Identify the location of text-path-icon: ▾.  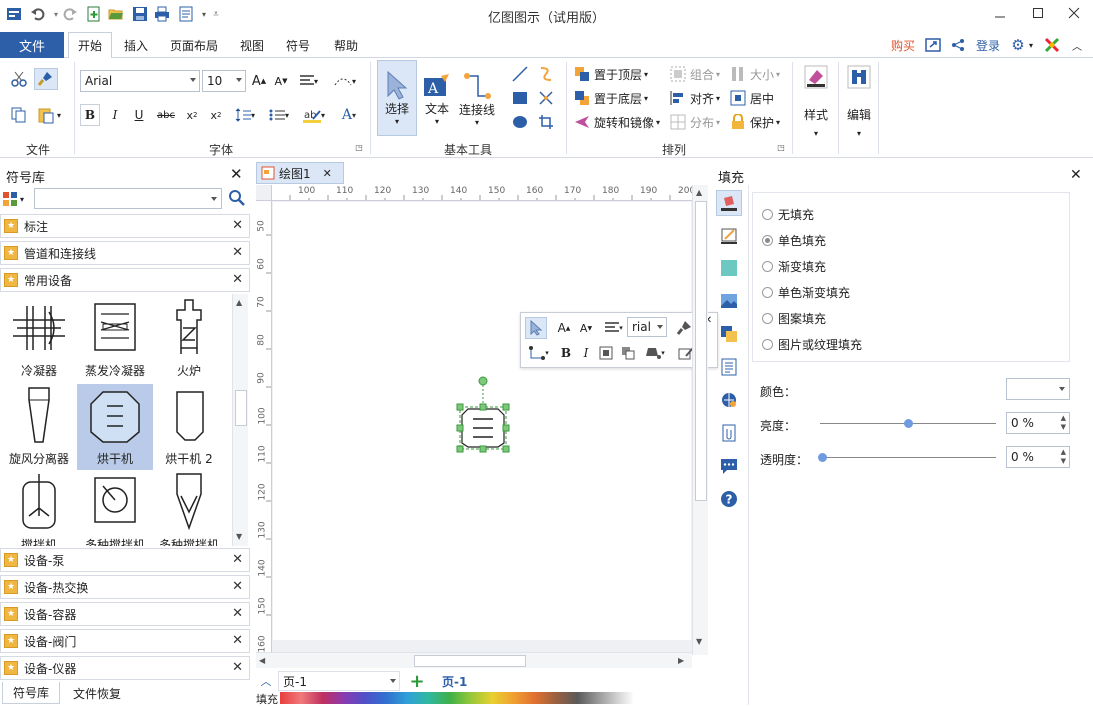
(345, 81).